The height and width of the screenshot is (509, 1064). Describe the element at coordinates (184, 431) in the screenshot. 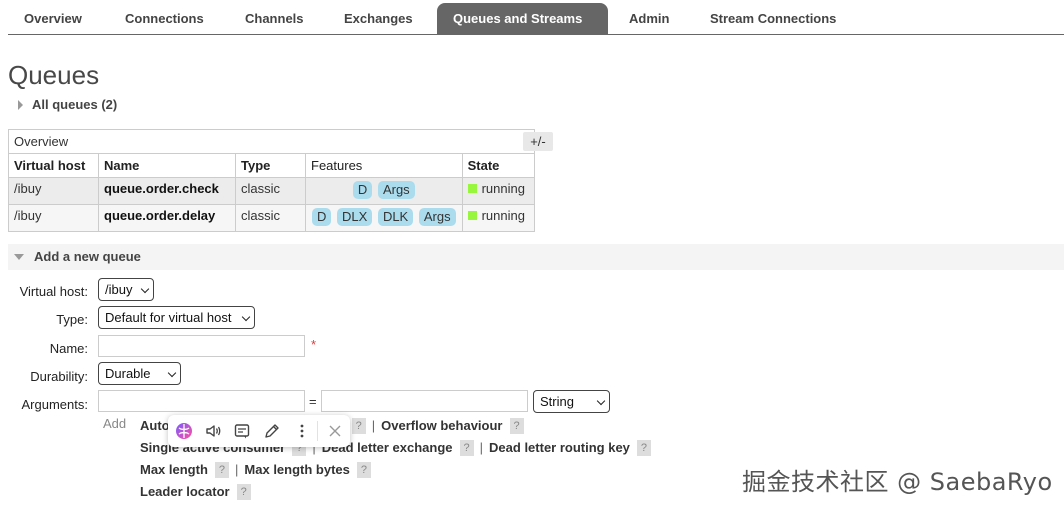

I see `brain-icon` at that location.